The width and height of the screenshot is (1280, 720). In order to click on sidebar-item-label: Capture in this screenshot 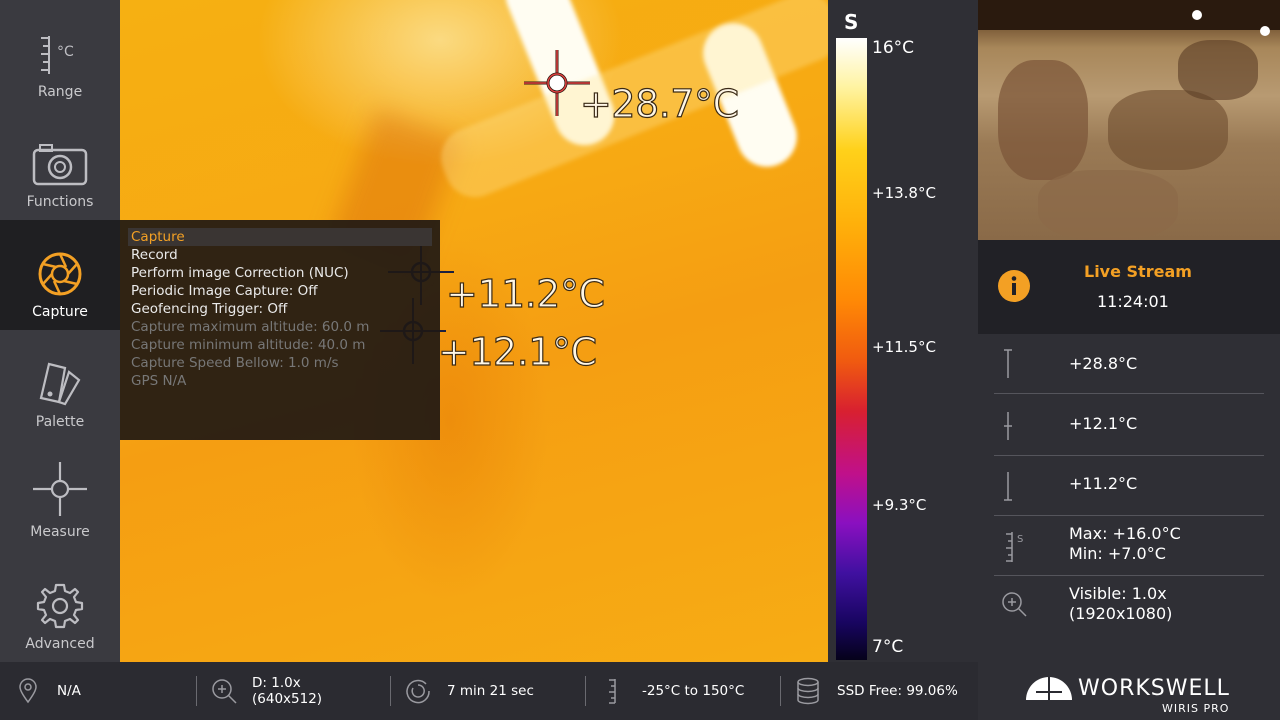, I will do `click(60, 312)`.